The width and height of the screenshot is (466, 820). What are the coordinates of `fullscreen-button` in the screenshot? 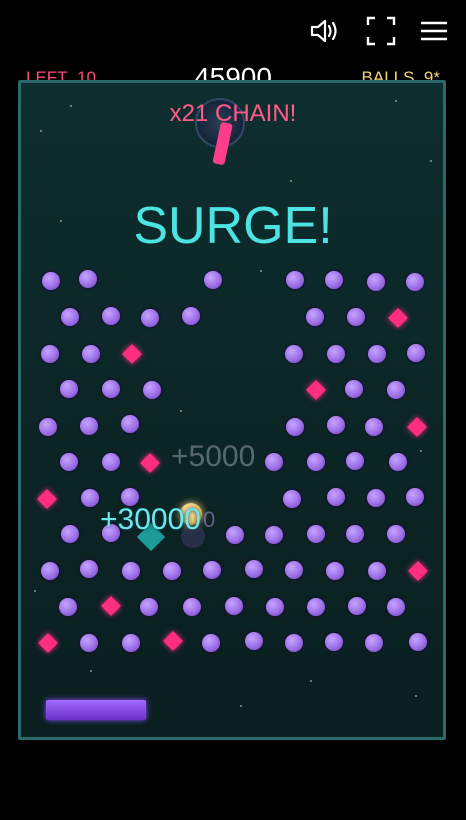 It's located at (381, 31).